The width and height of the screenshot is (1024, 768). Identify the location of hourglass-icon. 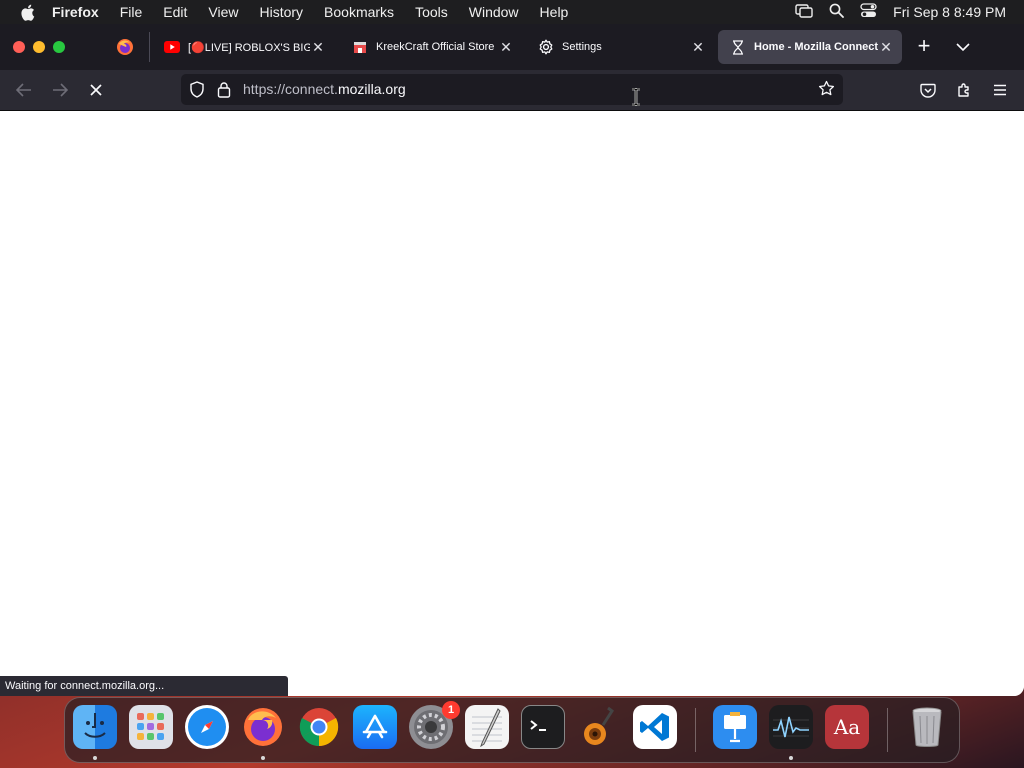
(738, 47).